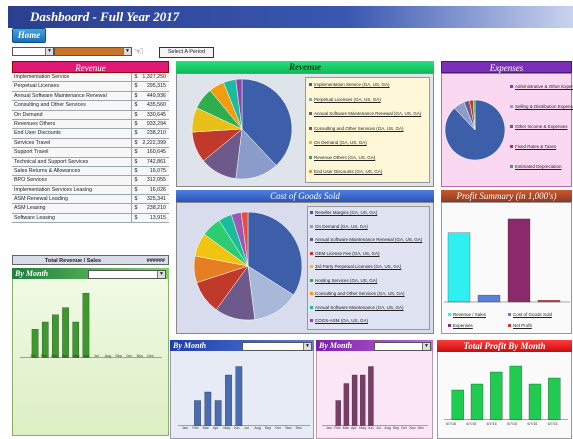 Image resolution: width=573 pixels, height=439 pixels. I want to click on cogs-legend-label: OEM License Fee (GA, US, GA), so click(347, 253).